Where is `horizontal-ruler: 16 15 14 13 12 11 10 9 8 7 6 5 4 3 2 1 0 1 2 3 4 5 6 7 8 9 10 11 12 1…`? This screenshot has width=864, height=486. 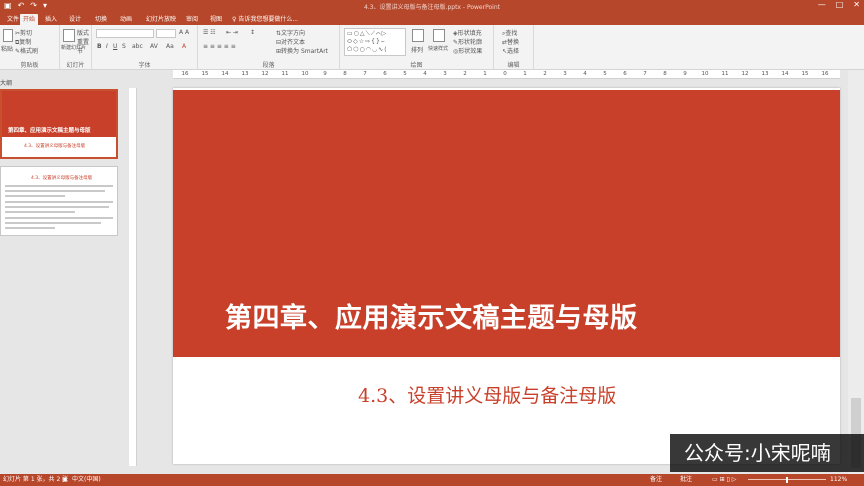 horizontal-ruler: 16 15 14 13 12 11 10 9 8 7 6 5 4 3 2 1 0 1 2 3 4 5 6 7 8 9 10 11 12 1… is located at coordinates (506, 74).